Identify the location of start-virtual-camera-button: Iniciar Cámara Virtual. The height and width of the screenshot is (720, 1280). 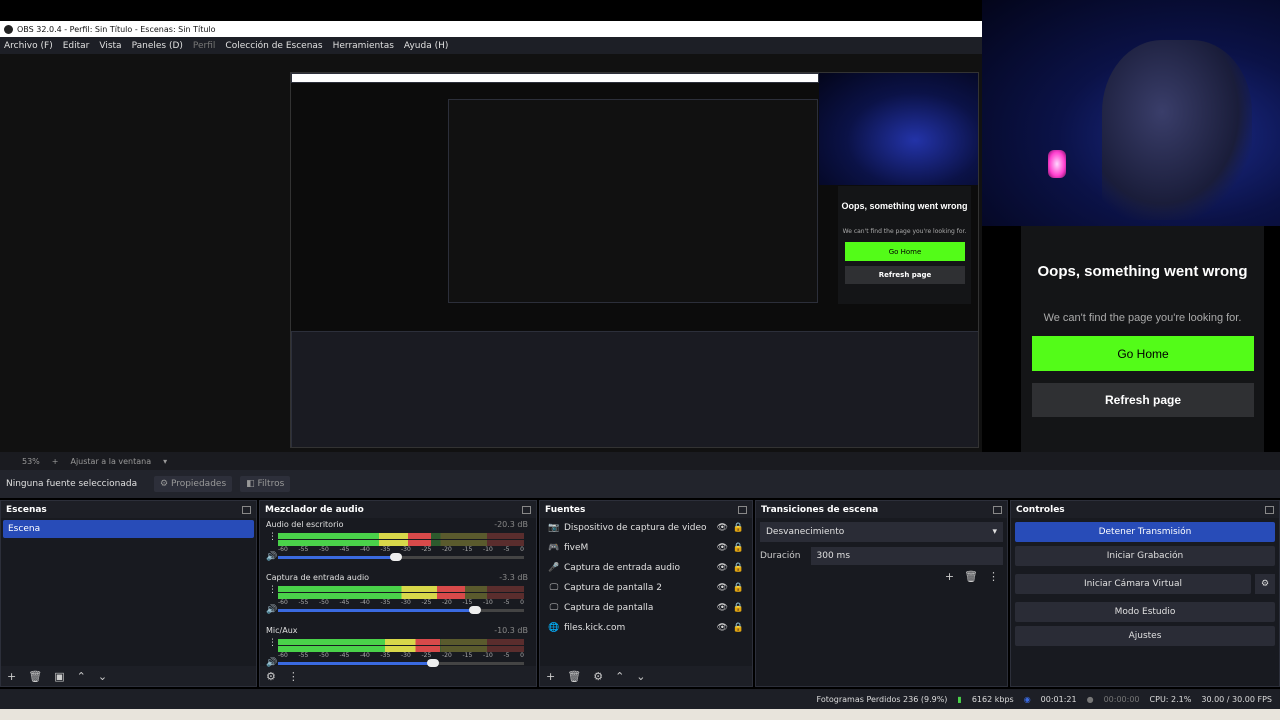
(1133, 584).